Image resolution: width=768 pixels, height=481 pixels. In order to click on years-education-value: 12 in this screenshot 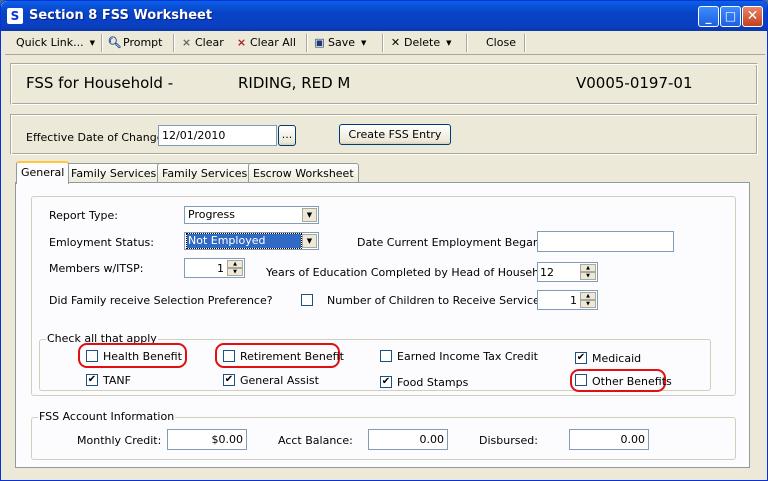, I will do `click(547, 272)`.